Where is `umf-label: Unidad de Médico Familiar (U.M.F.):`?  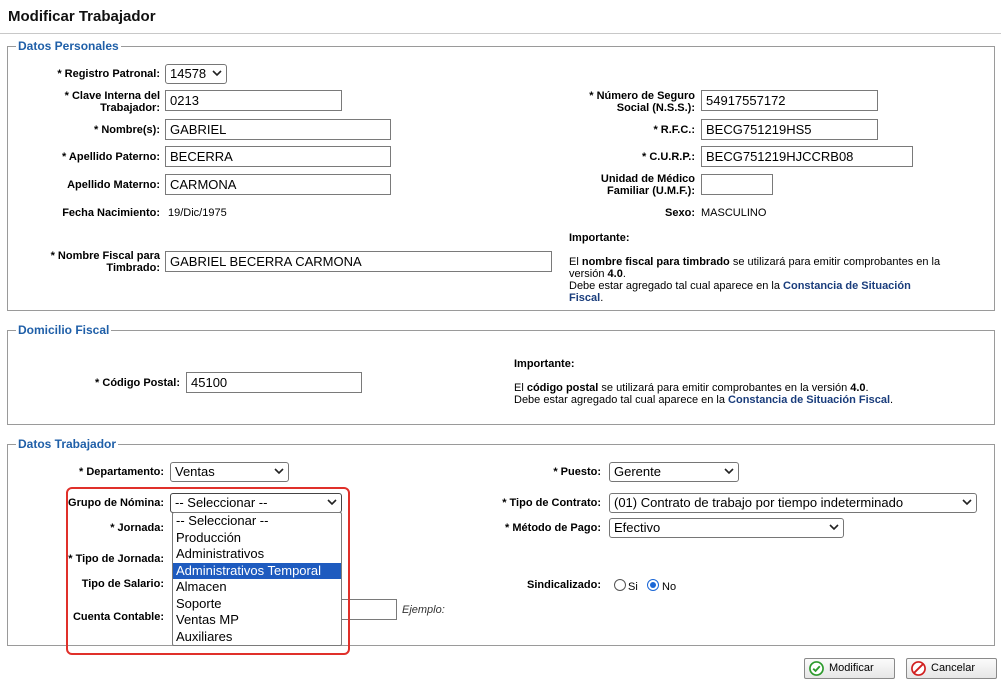 umf-label: Unidad de Médico Familiar (U.M.F.): is located at coordinates (647, 185).